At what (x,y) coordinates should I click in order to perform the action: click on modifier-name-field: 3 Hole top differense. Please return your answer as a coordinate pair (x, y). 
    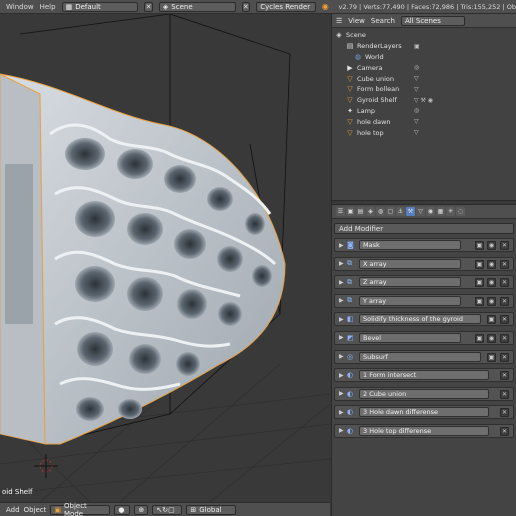
    Looking at the image, I should click on (424, 430).